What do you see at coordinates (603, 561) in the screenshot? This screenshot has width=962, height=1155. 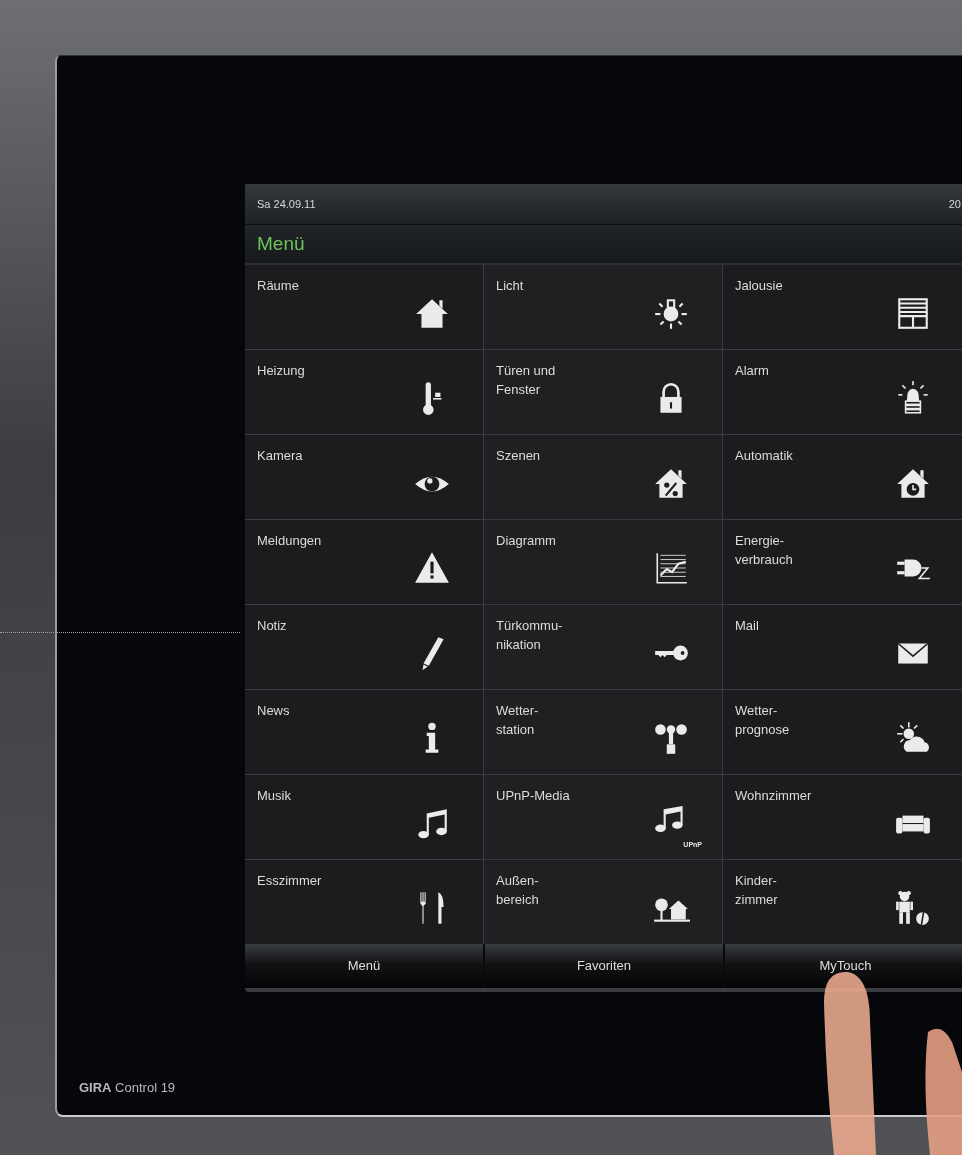 I see `menu-tile: Diagramm` at bounding box center [603, 561].